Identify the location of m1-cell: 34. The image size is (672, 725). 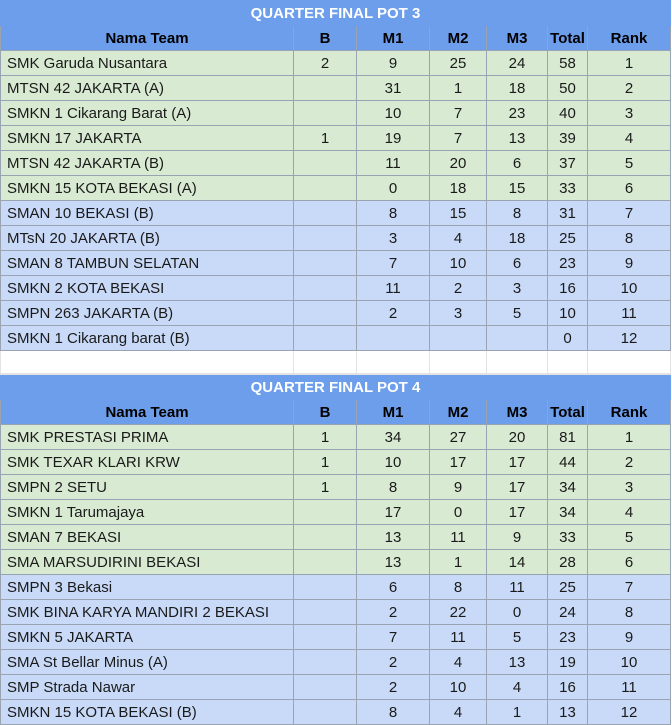
(393, 437).